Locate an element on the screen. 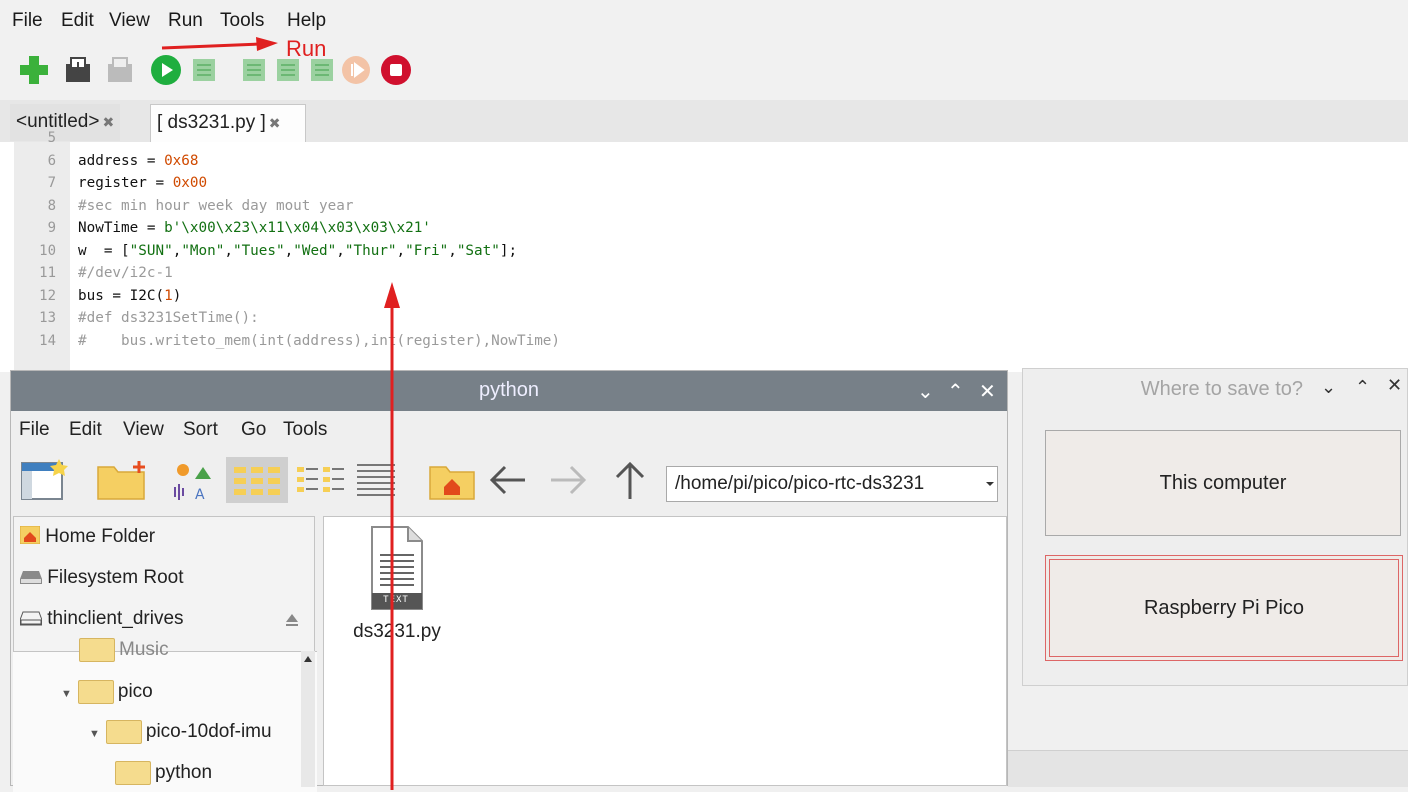 The image size is (1408, 792). file-manager-titlebar: python ⌄ ⌃ ✕ is located at coordinates (509, 391).